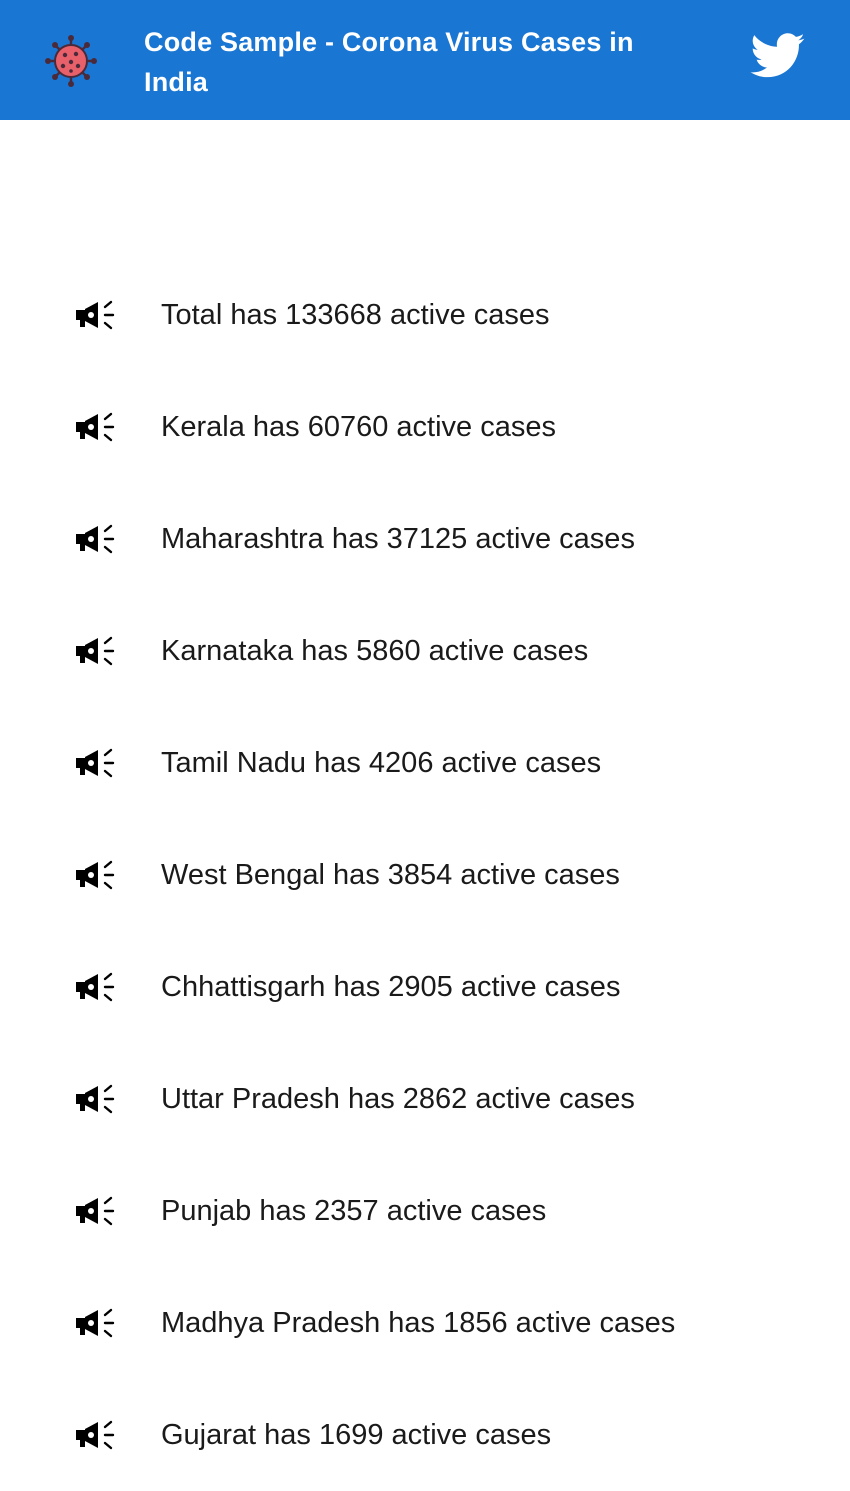 This screenshot has width=850, height=1491. I want to click on list-item: Karnataka has 5860 active cases, so click(425, 651).